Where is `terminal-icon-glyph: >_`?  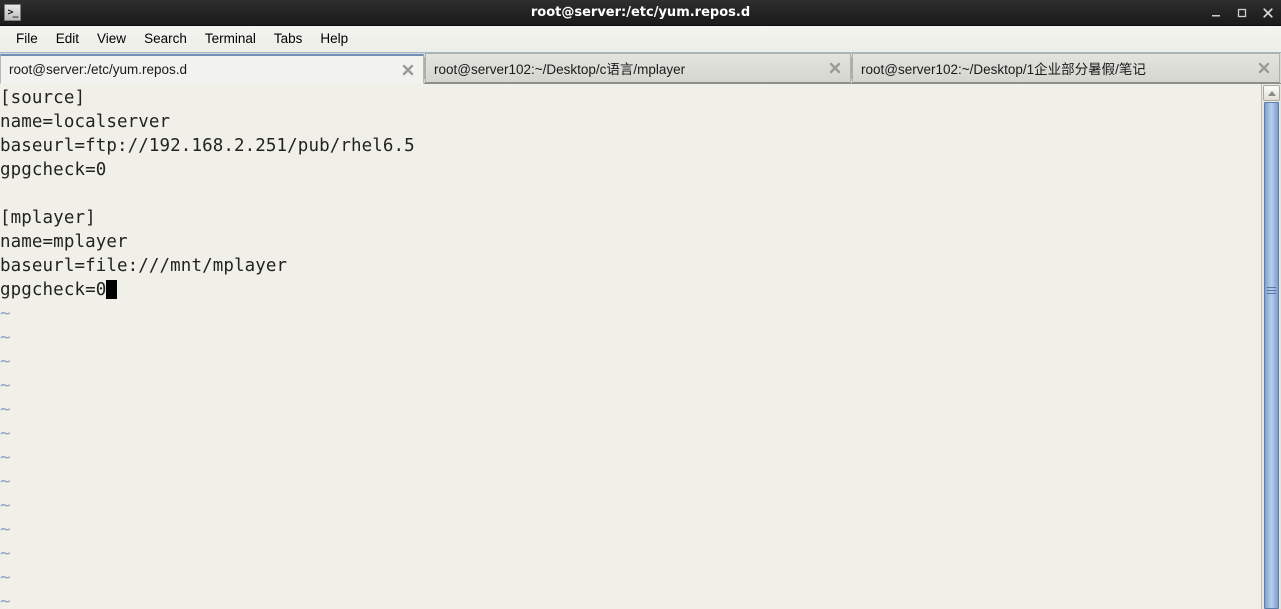
terminal-icon-glyph: >_ is located at coordinates (12, 12).